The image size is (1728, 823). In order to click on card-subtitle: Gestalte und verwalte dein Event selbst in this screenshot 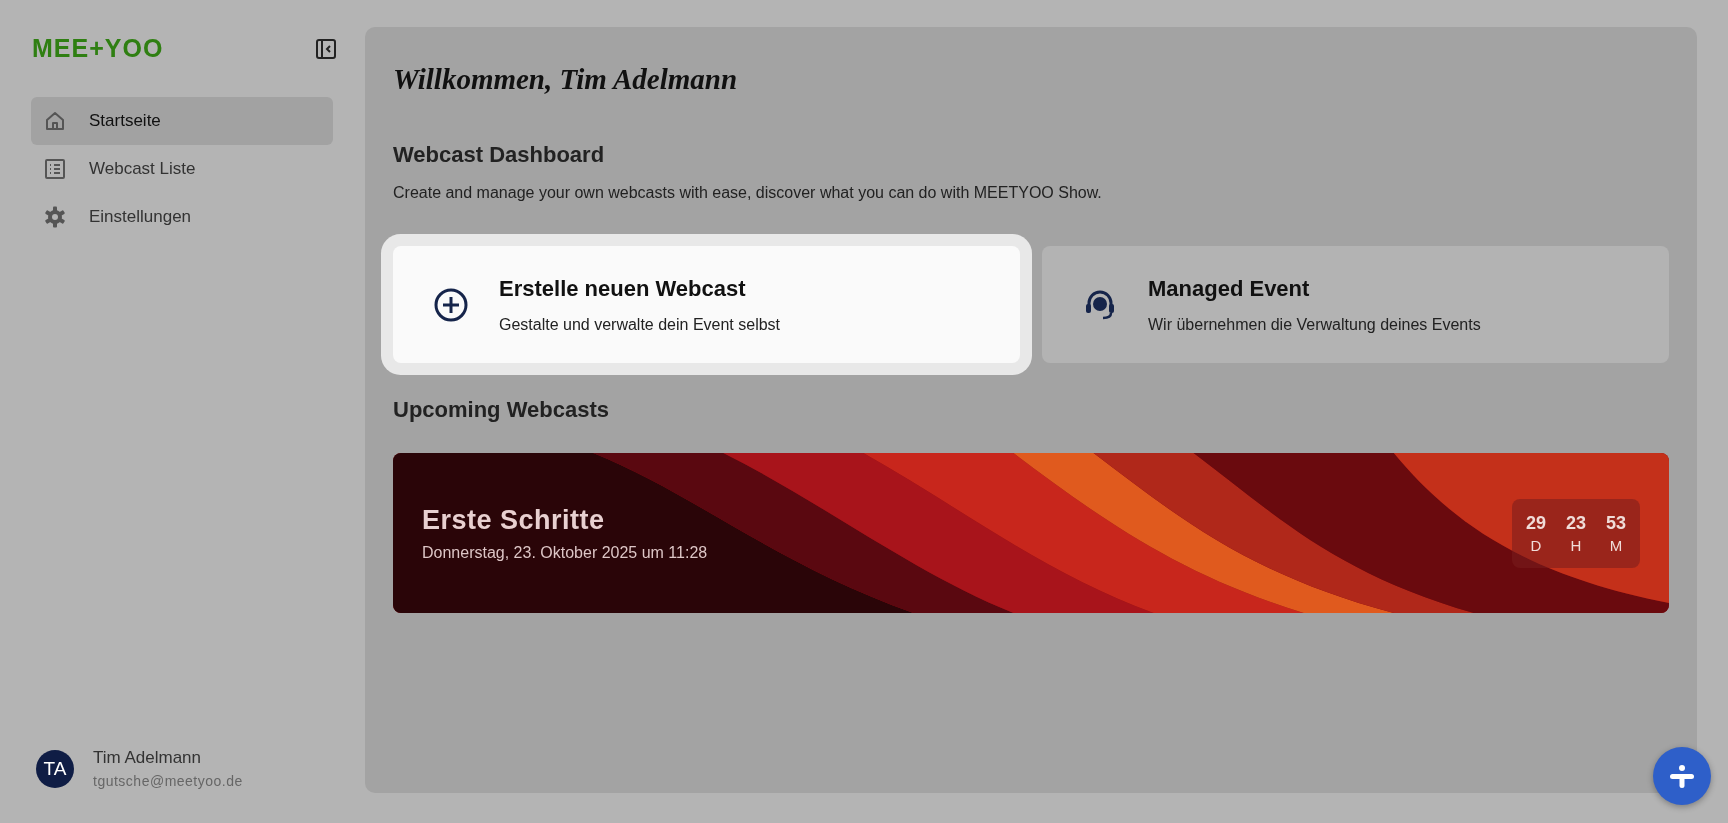, I will do `click(640, 324)`.